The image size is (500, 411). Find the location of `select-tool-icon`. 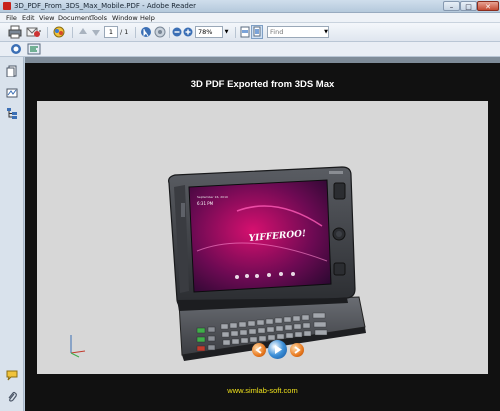

select-tool-icon is located at coordinates (146, 32).